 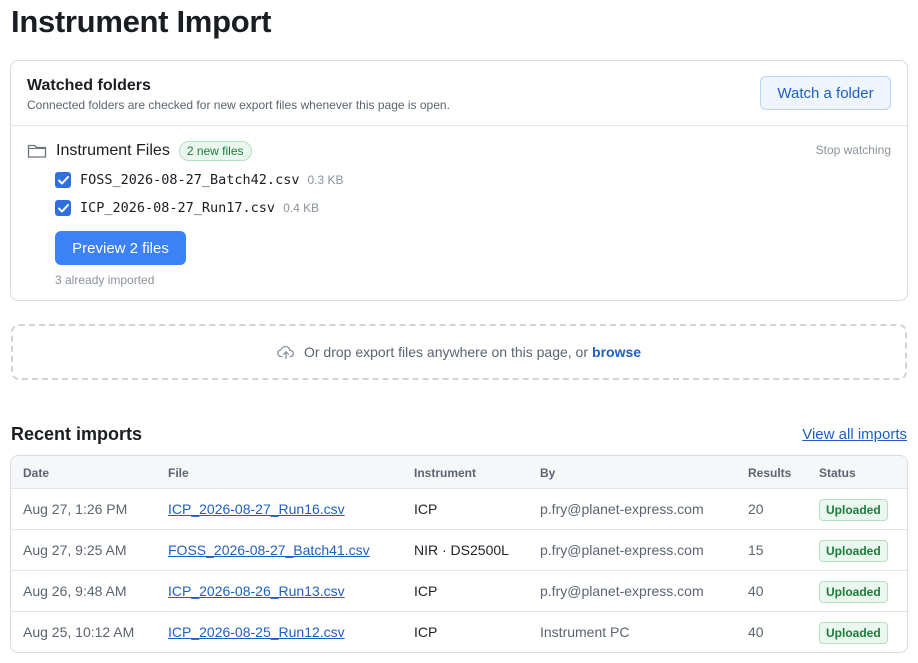 What do you see at coordinates (585, 632) in the screenshot?
I see `import-by: Instrument PC` at bounding box center [585, 632].